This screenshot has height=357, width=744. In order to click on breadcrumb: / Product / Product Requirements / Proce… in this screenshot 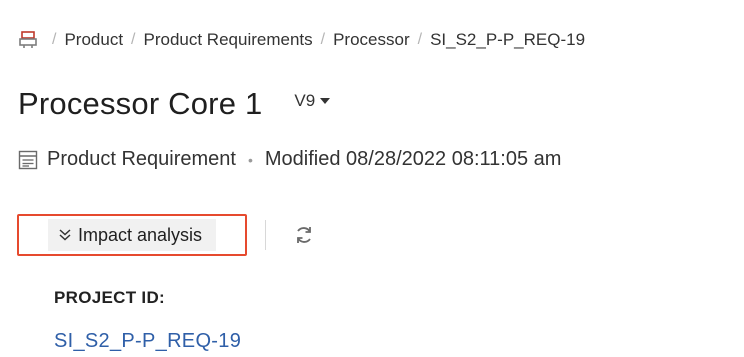, I will do `click(301, 40)`.